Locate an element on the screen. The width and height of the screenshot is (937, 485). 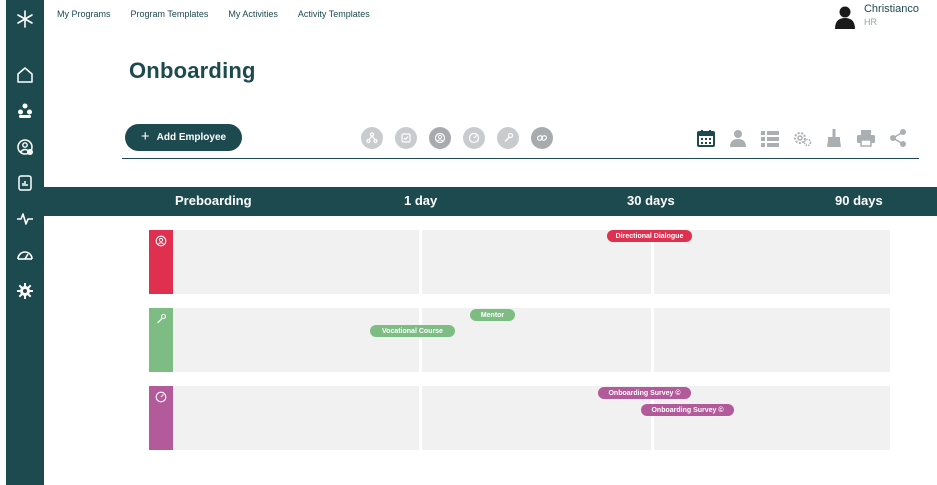
toolbar-divider is located at coordinates (520, 158).